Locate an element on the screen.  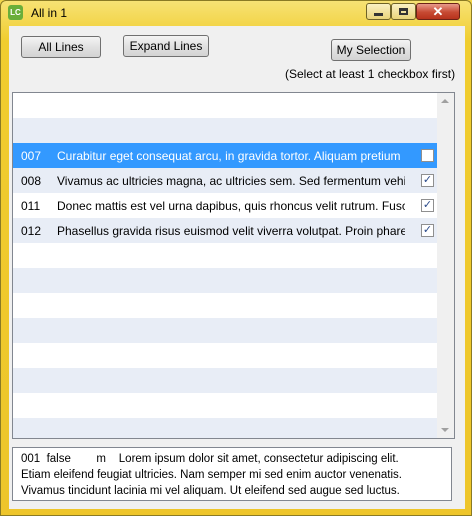
minimize-button is located at coordinates (378, 11).